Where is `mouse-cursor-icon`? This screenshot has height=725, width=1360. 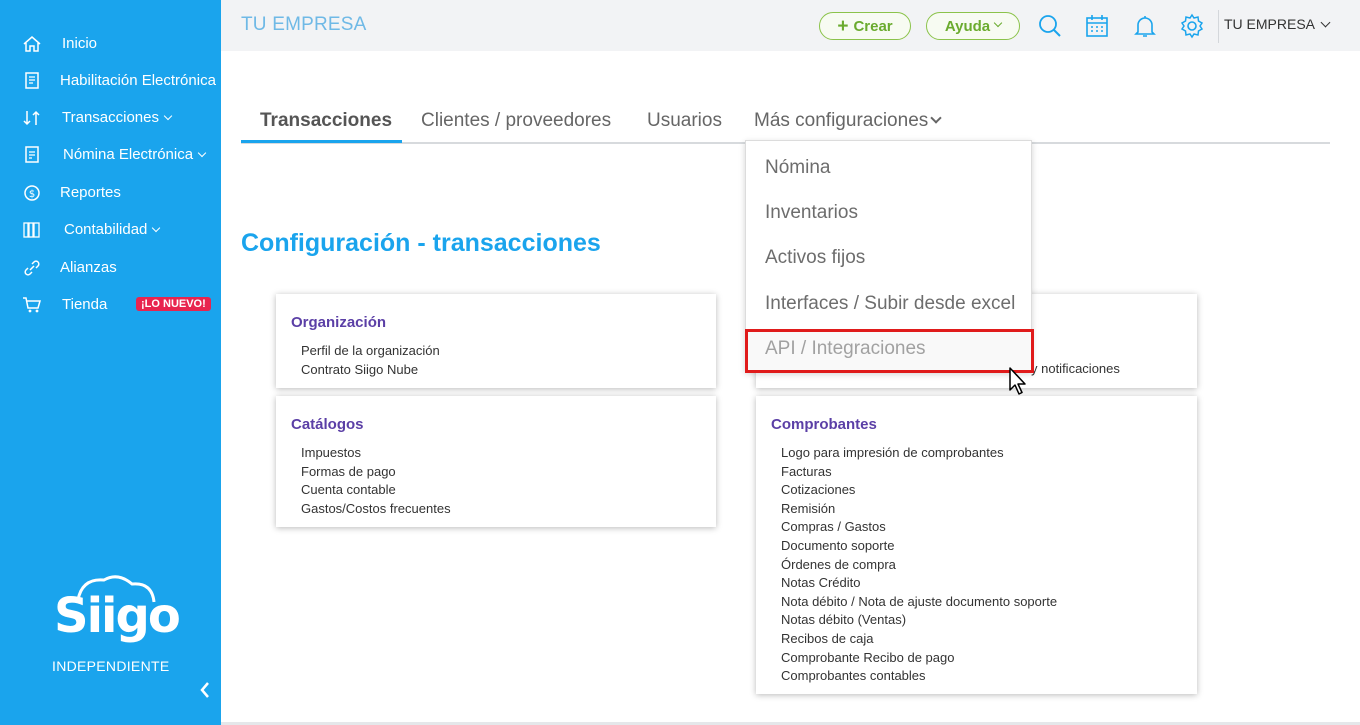
mouse-cursor-icon is located at coordinates (1017, 381).